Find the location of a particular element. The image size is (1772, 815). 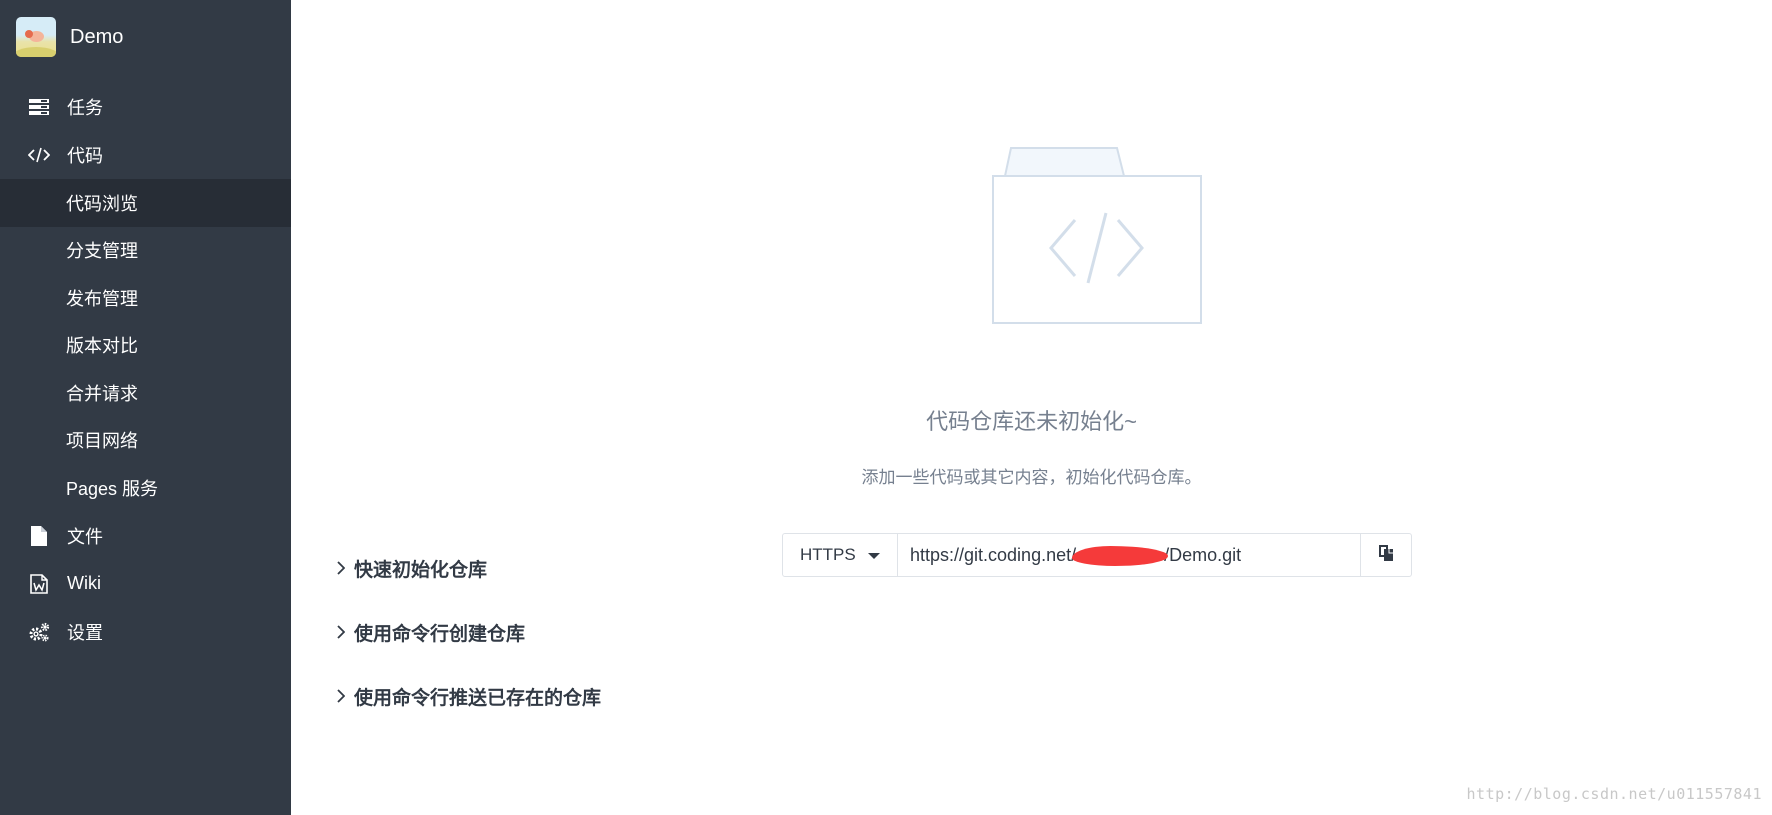

sidebar-item-label: 任务 is located at coordinates (85, 108).